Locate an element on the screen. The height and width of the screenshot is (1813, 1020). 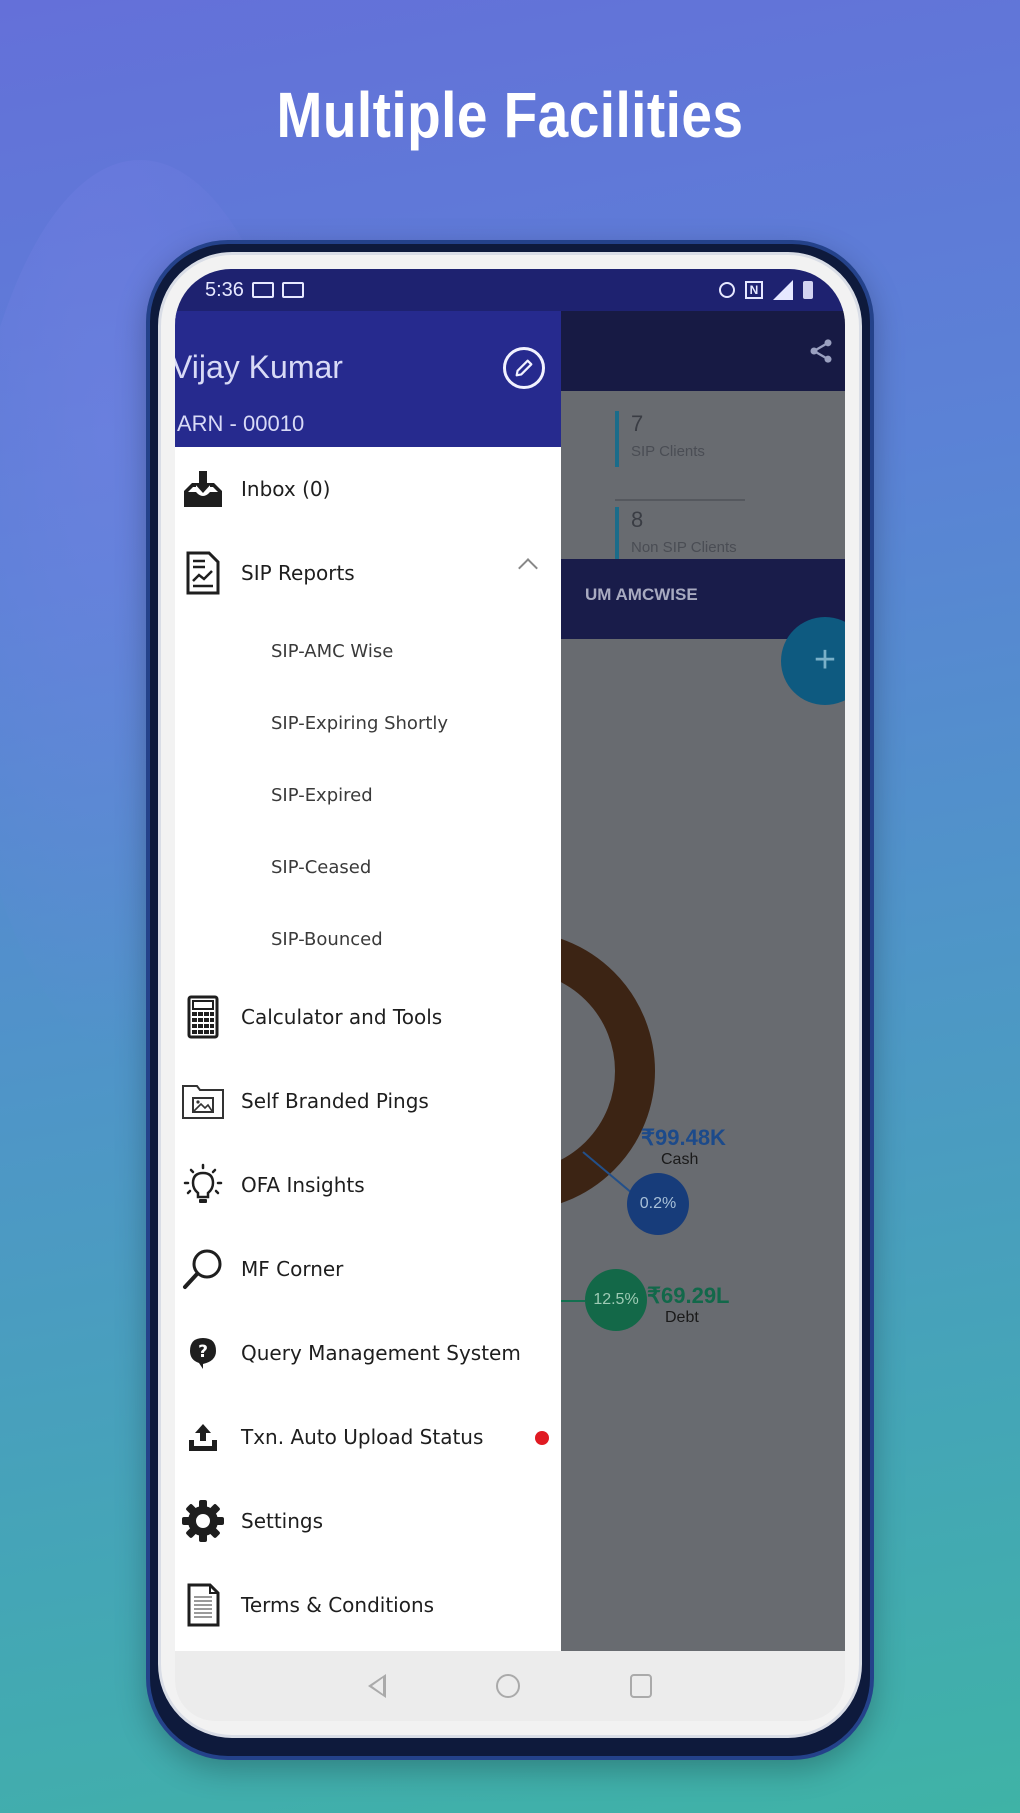
submenu-item-sip-bounced: SIP-Bounced is located at coordinates (368, 939).